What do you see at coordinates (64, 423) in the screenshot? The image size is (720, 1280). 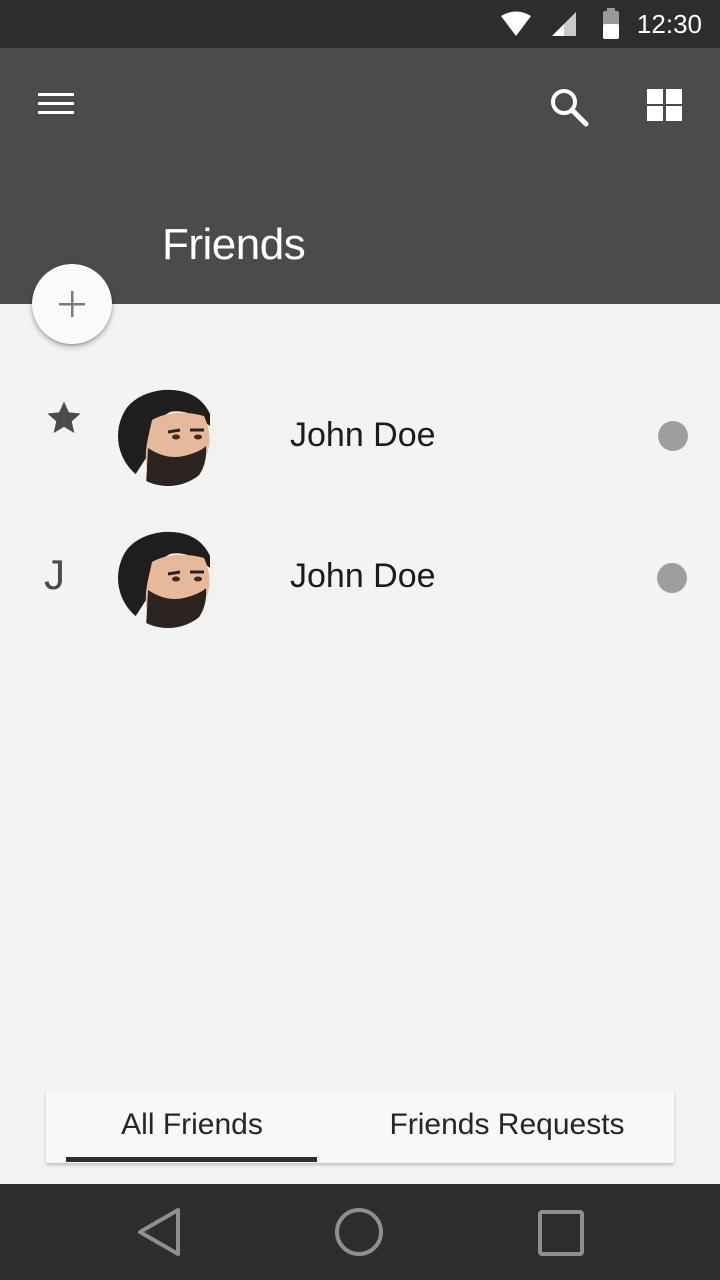 I see `favorite-star-icon` at bounding box center [64, 423].